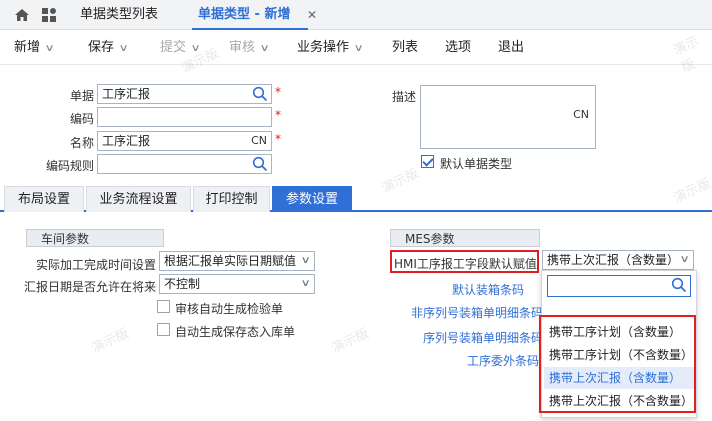 The image size is (712, 421). What do you see at coordinates (229, 309) in the screenshot?
I see `auto-inspection-label: 审核自动生成检验单` at bounding box center [229, 309].